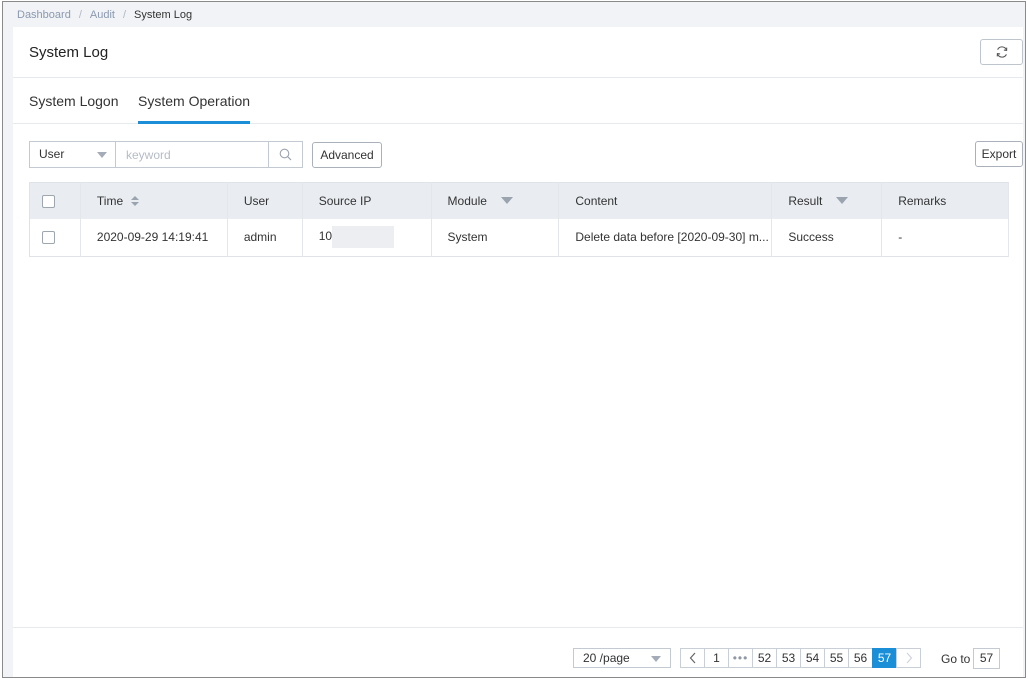  I want to click on breadcrumb-current: System Log, so click(163, 15).